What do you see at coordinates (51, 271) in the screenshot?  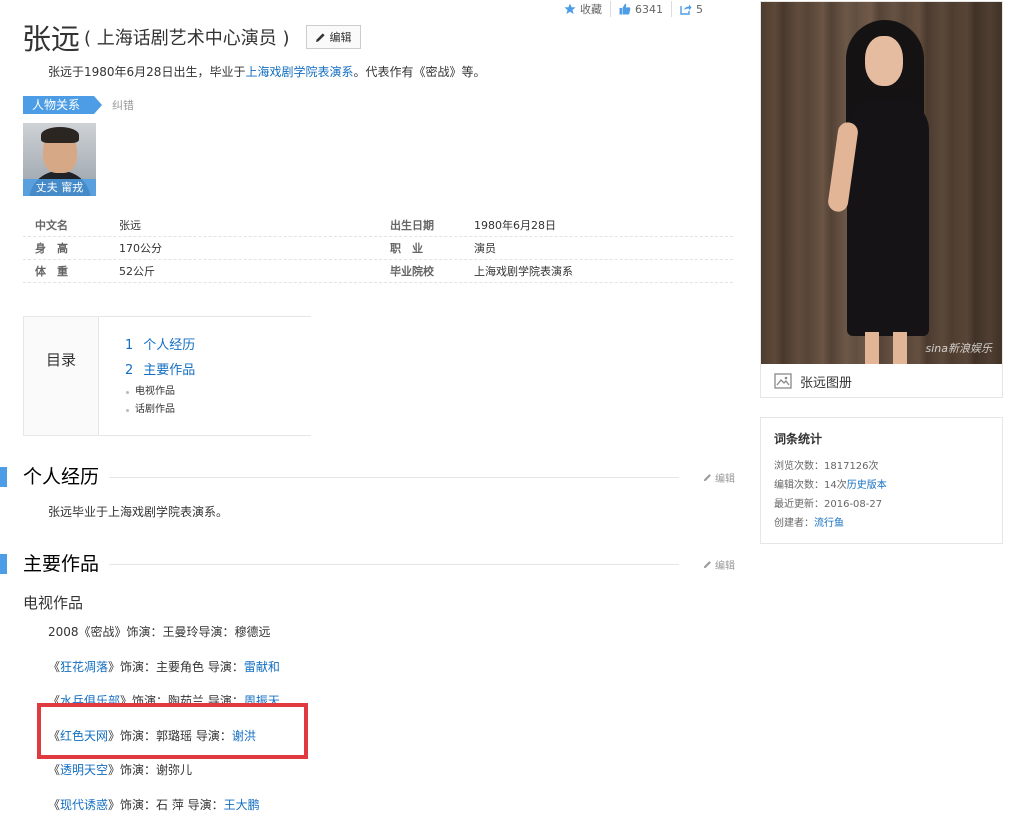 I see `info-name: 体 重` at bounding box center [51, 271].